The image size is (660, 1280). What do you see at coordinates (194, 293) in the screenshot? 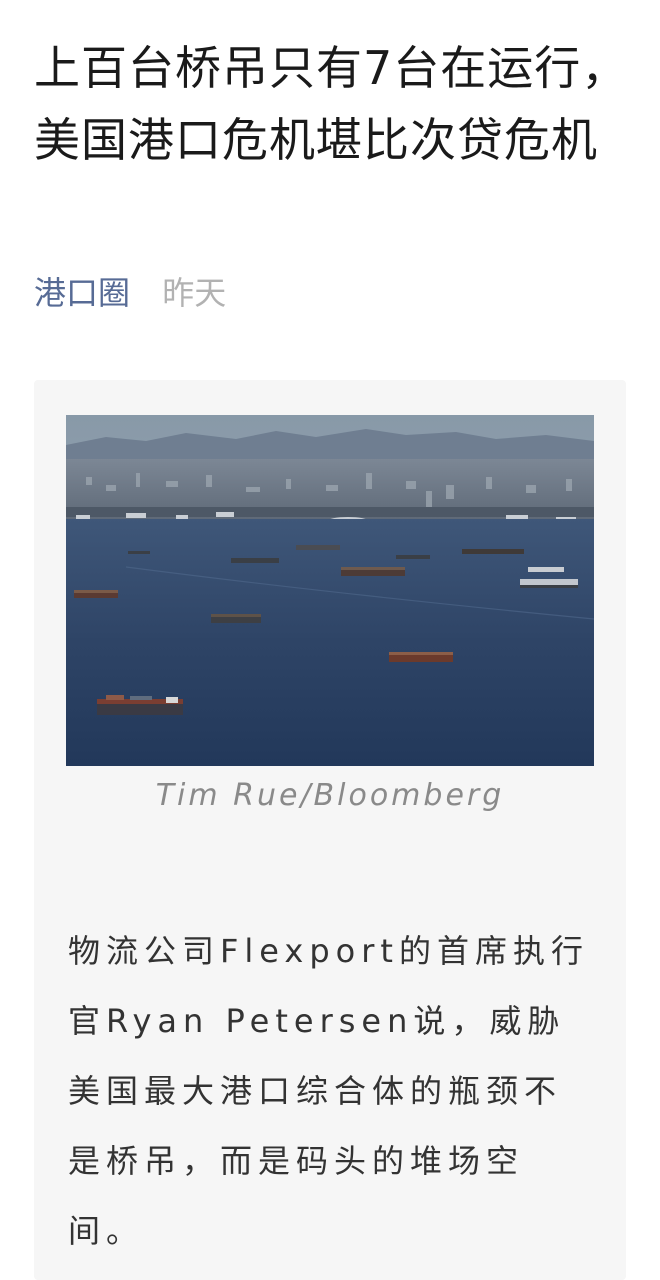
I see `publish-time: 昨天` at bounding box center [194, 293].